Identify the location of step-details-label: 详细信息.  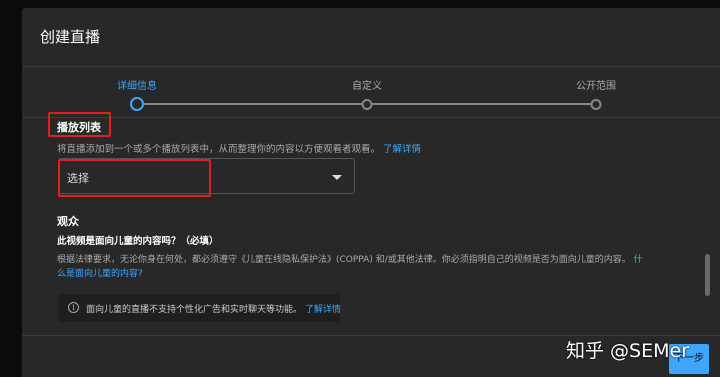
(137, 84).